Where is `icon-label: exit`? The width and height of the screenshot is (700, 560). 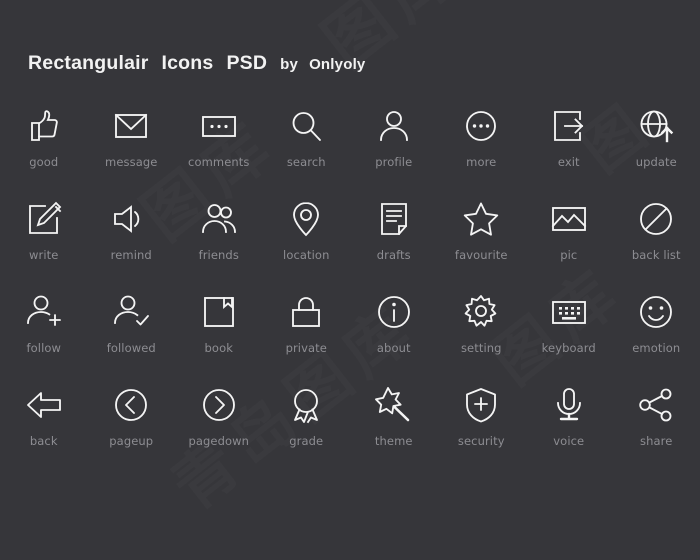
icon-label: exit is located at coordinates (568, 162).